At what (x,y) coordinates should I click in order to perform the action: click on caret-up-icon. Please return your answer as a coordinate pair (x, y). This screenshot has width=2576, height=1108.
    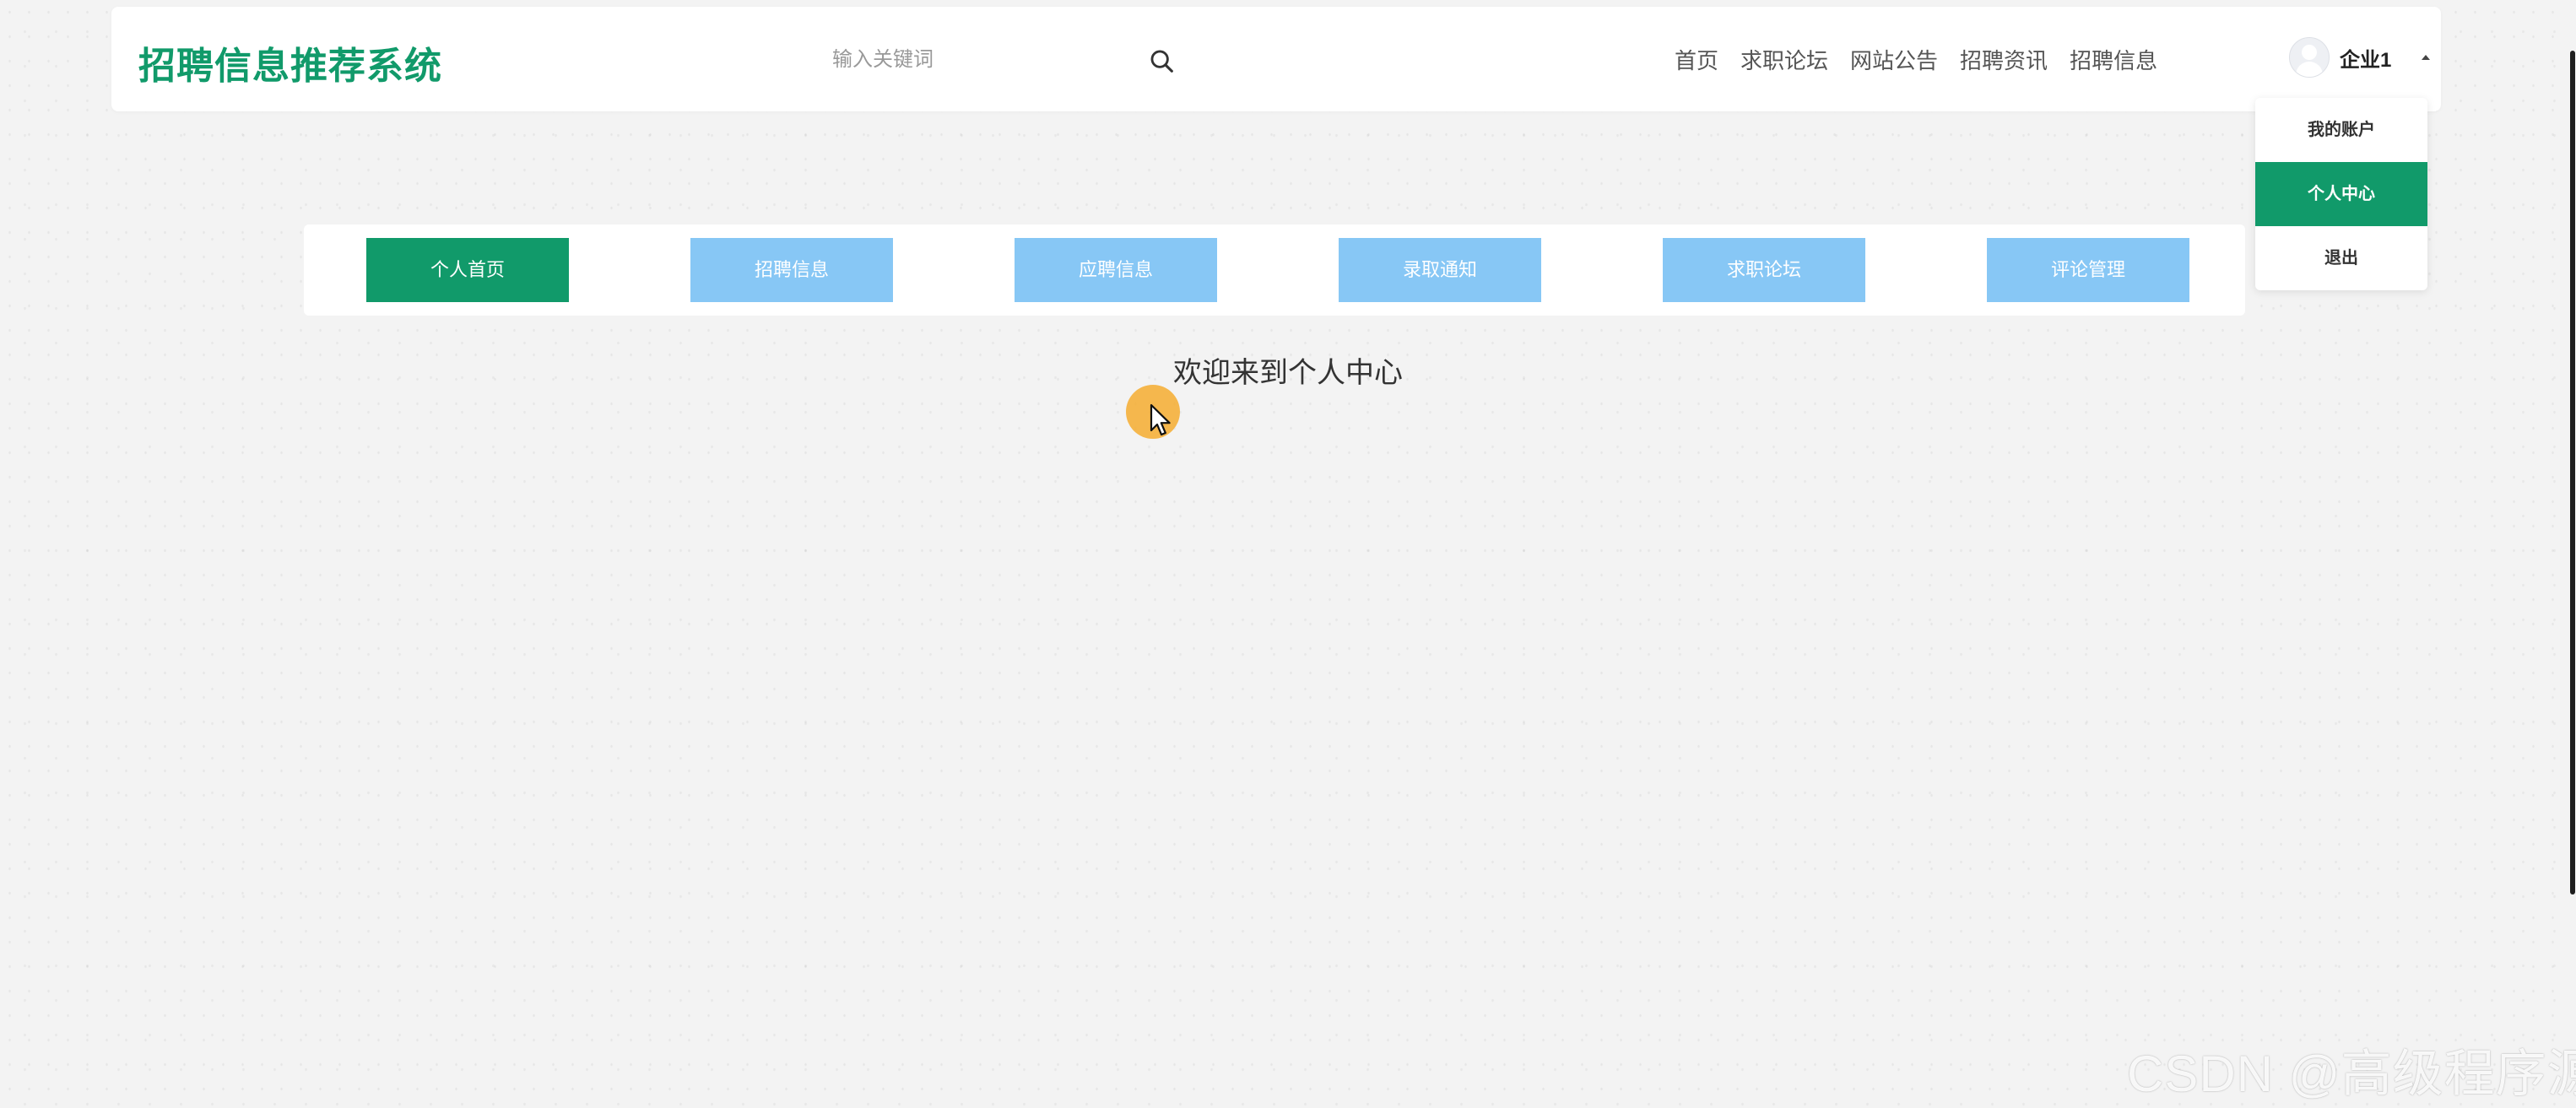
    Looking at the image, I should click on (2426, 57).